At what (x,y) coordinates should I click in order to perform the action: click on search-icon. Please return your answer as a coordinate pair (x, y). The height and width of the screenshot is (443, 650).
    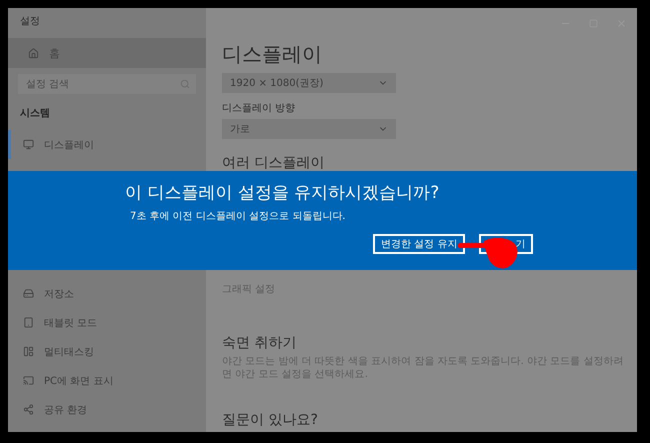
    Looking at the image, I should click on (185, 84).